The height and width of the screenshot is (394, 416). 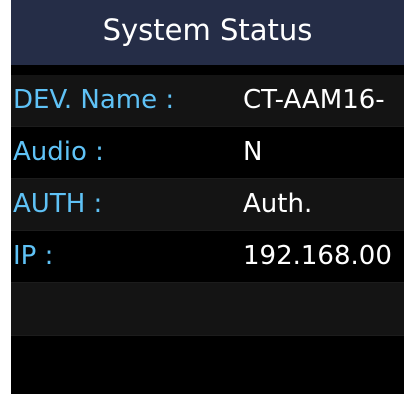 I want to click on status-row-auth: AUTH : Auth., so click(x=207, y=205).